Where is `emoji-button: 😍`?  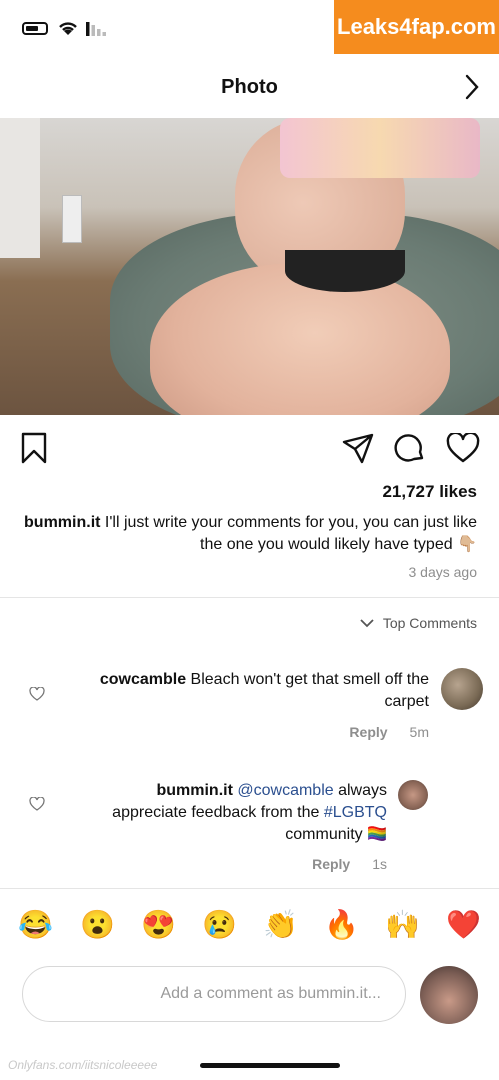
emoji-button: 😍 is located at coordinates (158, 925).